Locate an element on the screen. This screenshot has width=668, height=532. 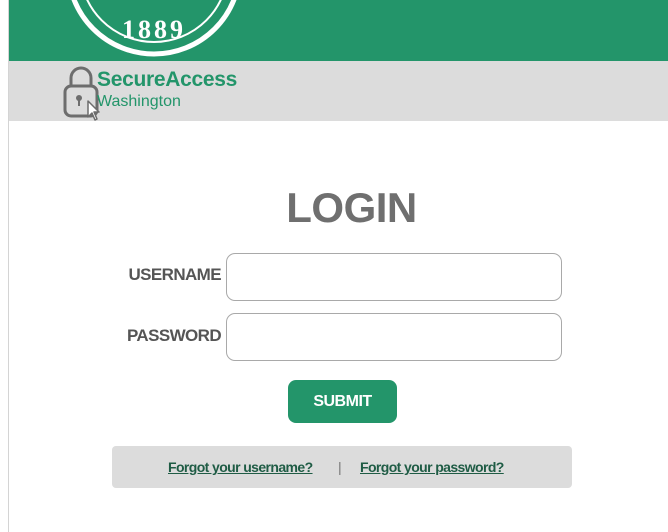
seal-year: 1889 is located at coordinates (154, 29).